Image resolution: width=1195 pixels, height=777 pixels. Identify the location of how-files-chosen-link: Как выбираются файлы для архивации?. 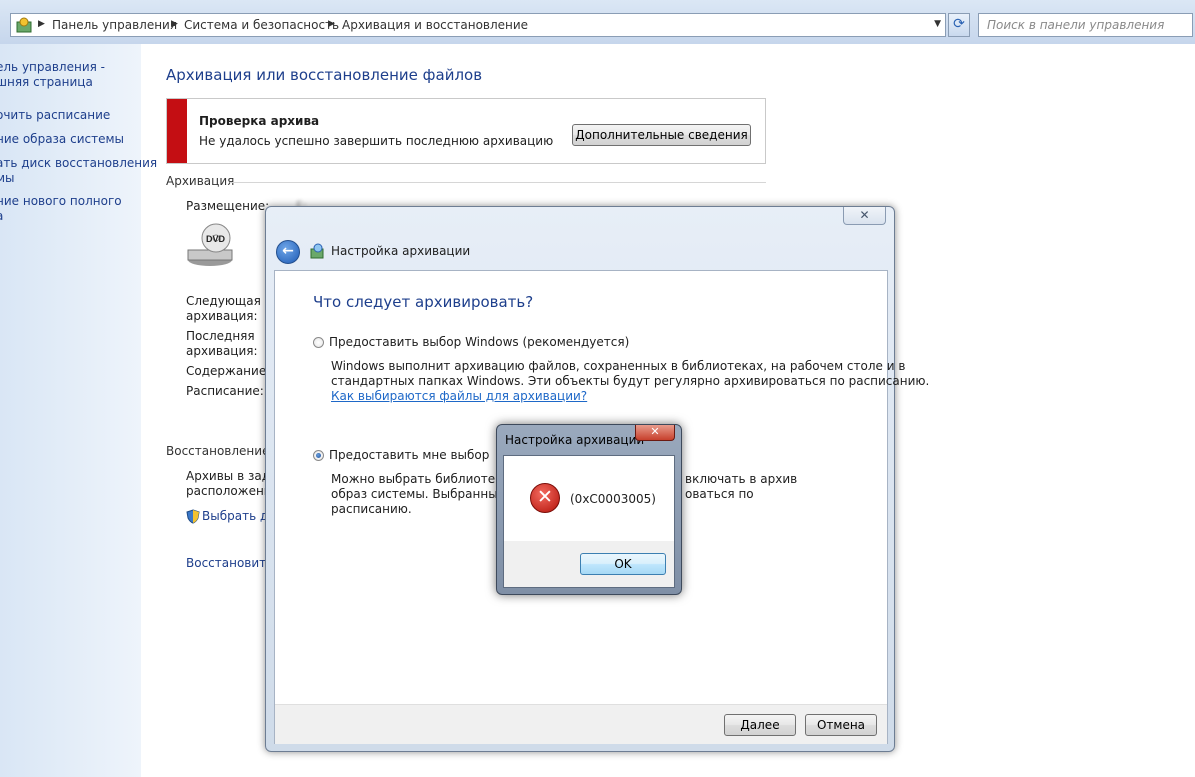
(459, 396).